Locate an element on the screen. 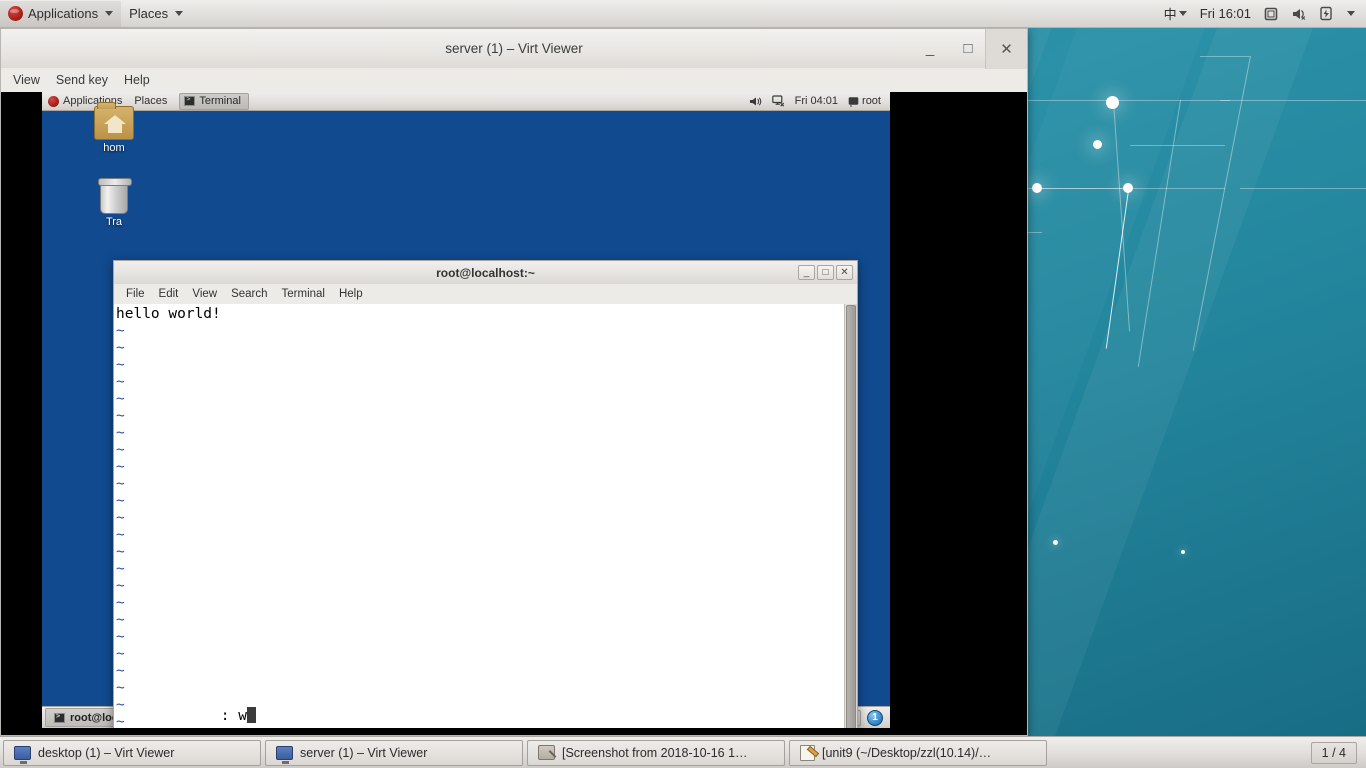 The height and width of the screenshot is (768, 1366). house-body-shape is located at coordinates (115, 128).